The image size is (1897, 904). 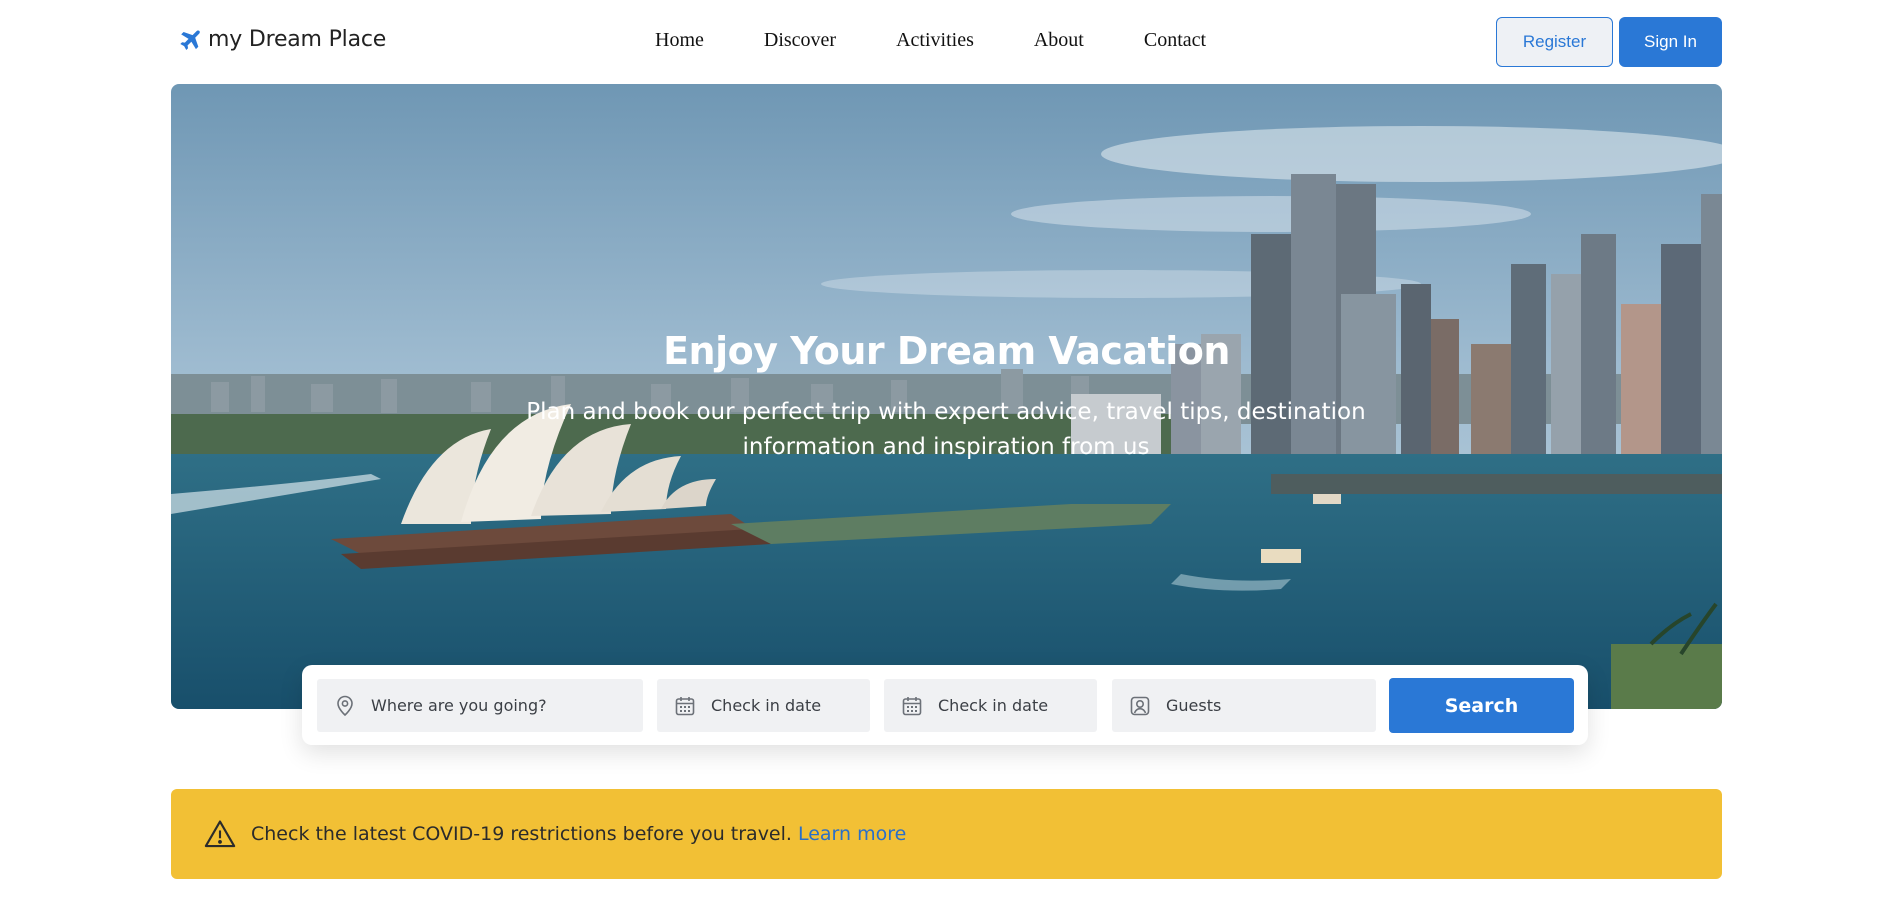 I want to click on nav-discover: Discover, so click(x=800, y=40).